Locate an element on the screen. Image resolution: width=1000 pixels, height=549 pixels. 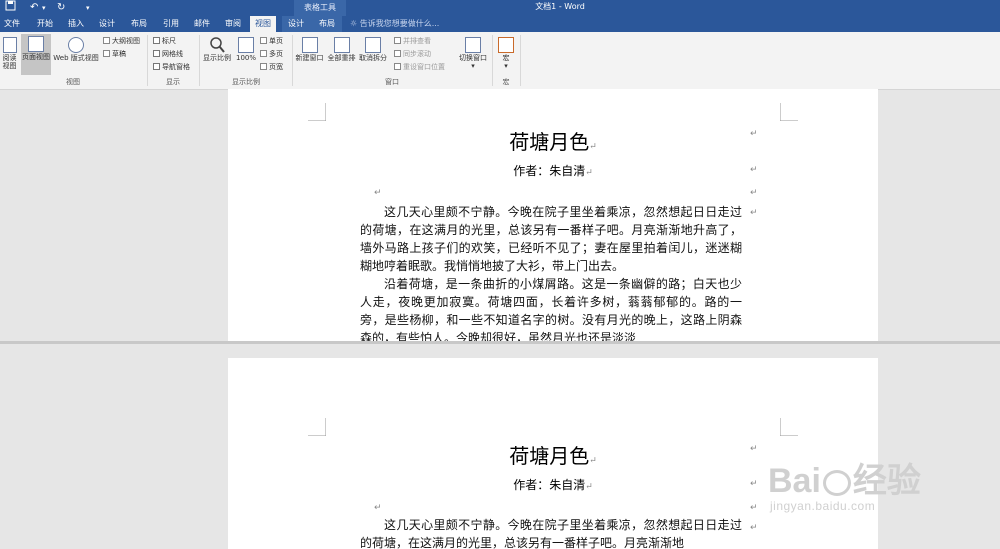
tab-table-design: 设计 is located at coordinates (296, 24).